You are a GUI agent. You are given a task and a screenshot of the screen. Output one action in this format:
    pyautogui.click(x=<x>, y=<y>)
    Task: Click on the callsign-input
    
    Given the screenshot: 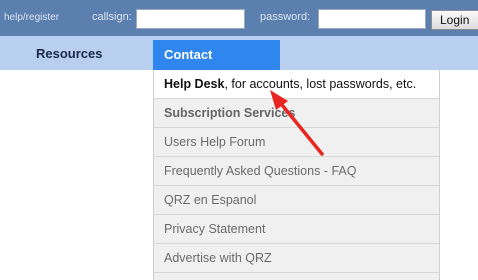 What is the action you would take?
    pyautogui.click(x=190, y=19)
    